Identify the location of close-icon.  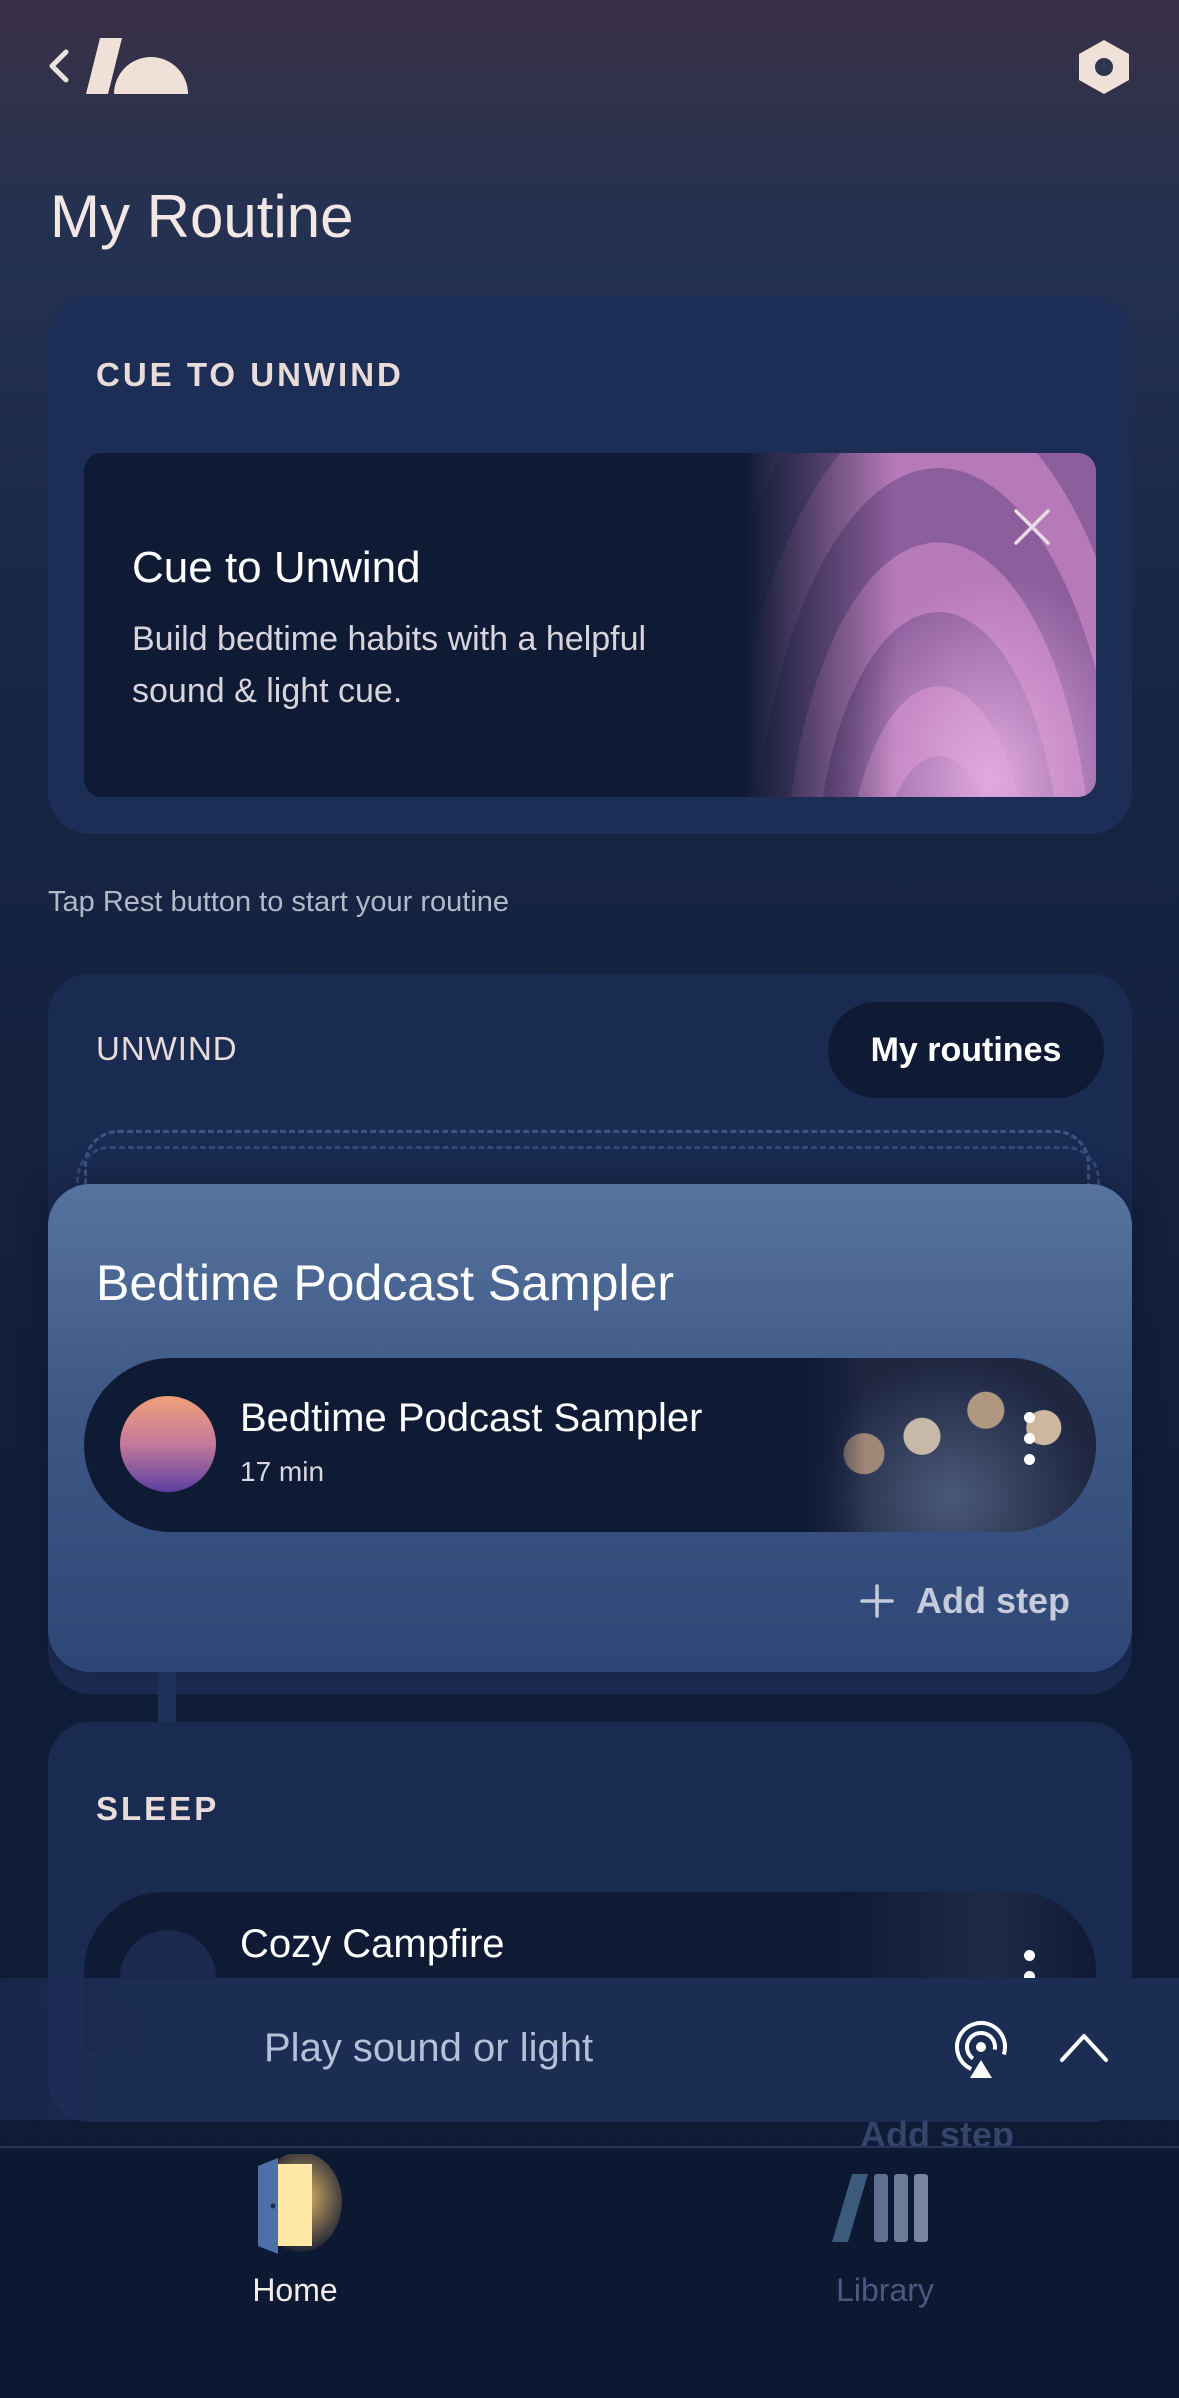
(1032, 527).